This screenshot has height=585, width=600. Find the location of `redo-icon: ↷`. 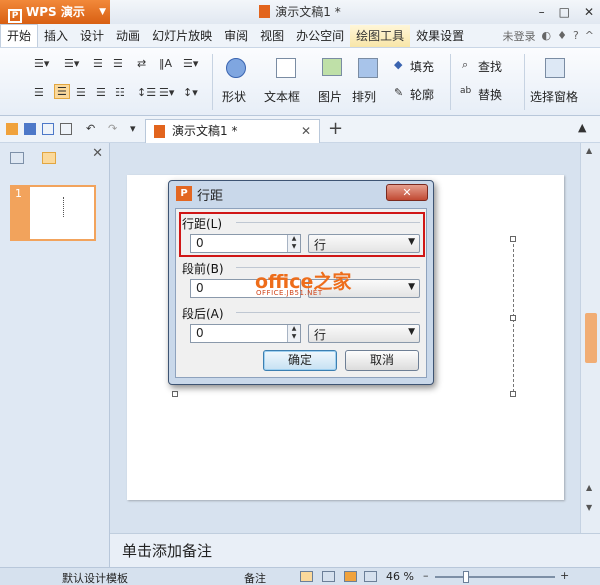

redo-icon: ↷ is located at coordinates (112, 128).